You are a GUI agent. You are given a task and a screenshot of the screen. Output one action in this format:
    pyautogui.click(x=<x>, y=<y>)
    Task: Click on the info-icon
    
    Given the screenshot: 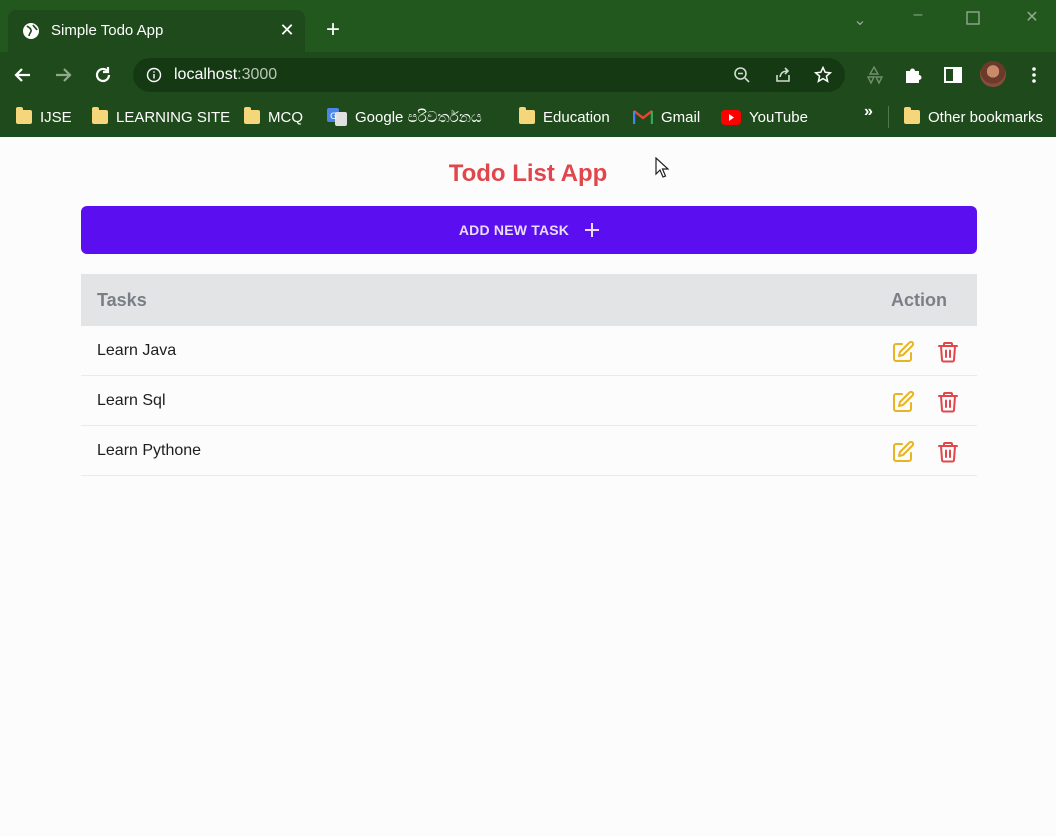 What is the action you would take?
    pyautogui.click(x=154, y=75)
    